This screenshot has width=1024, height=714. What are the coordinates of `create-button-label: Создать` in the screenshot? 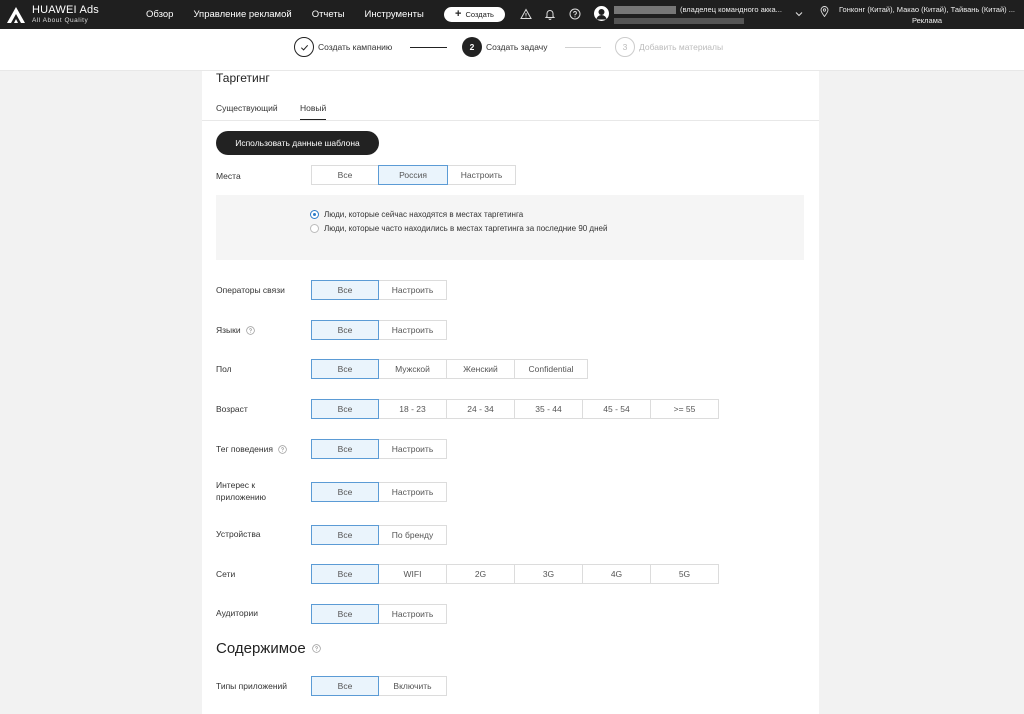 It's located at (479, 14).